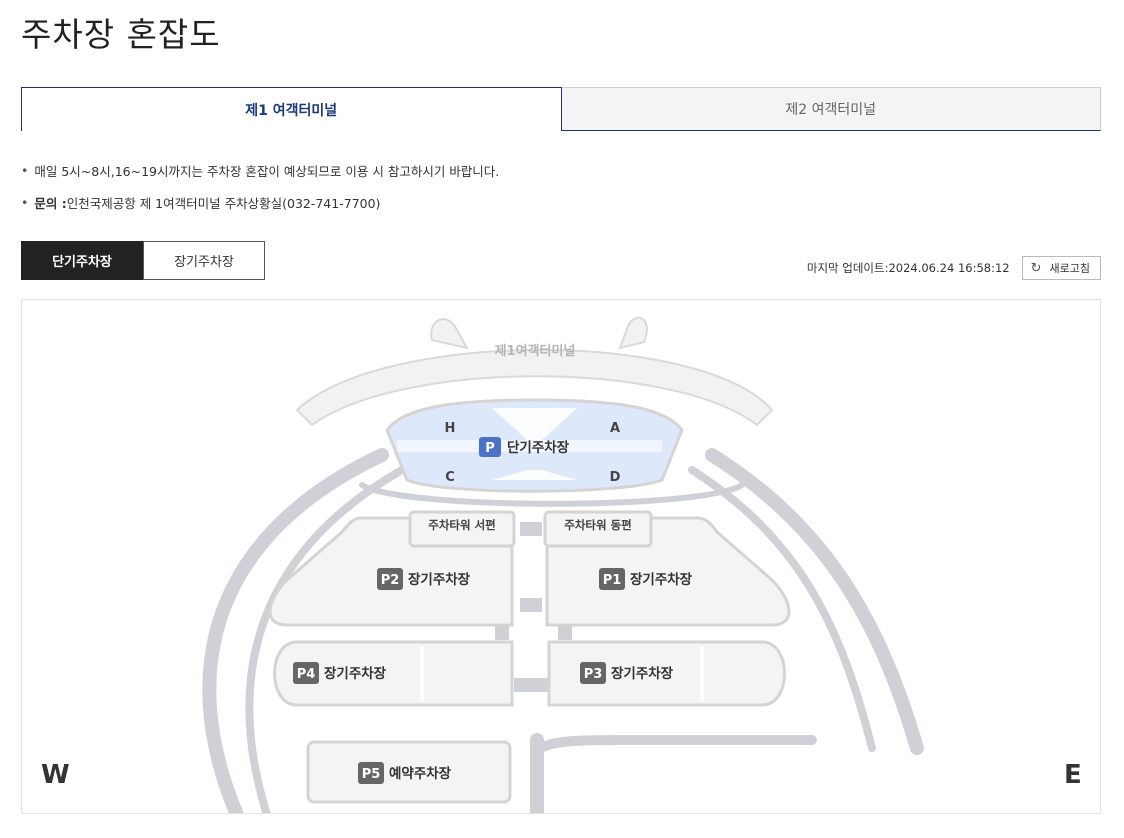  What do you see at coordinates (642, 673) in the screenshot?
I see `lot-p3-label: 장기주차장` at bounding box center [642, 673].